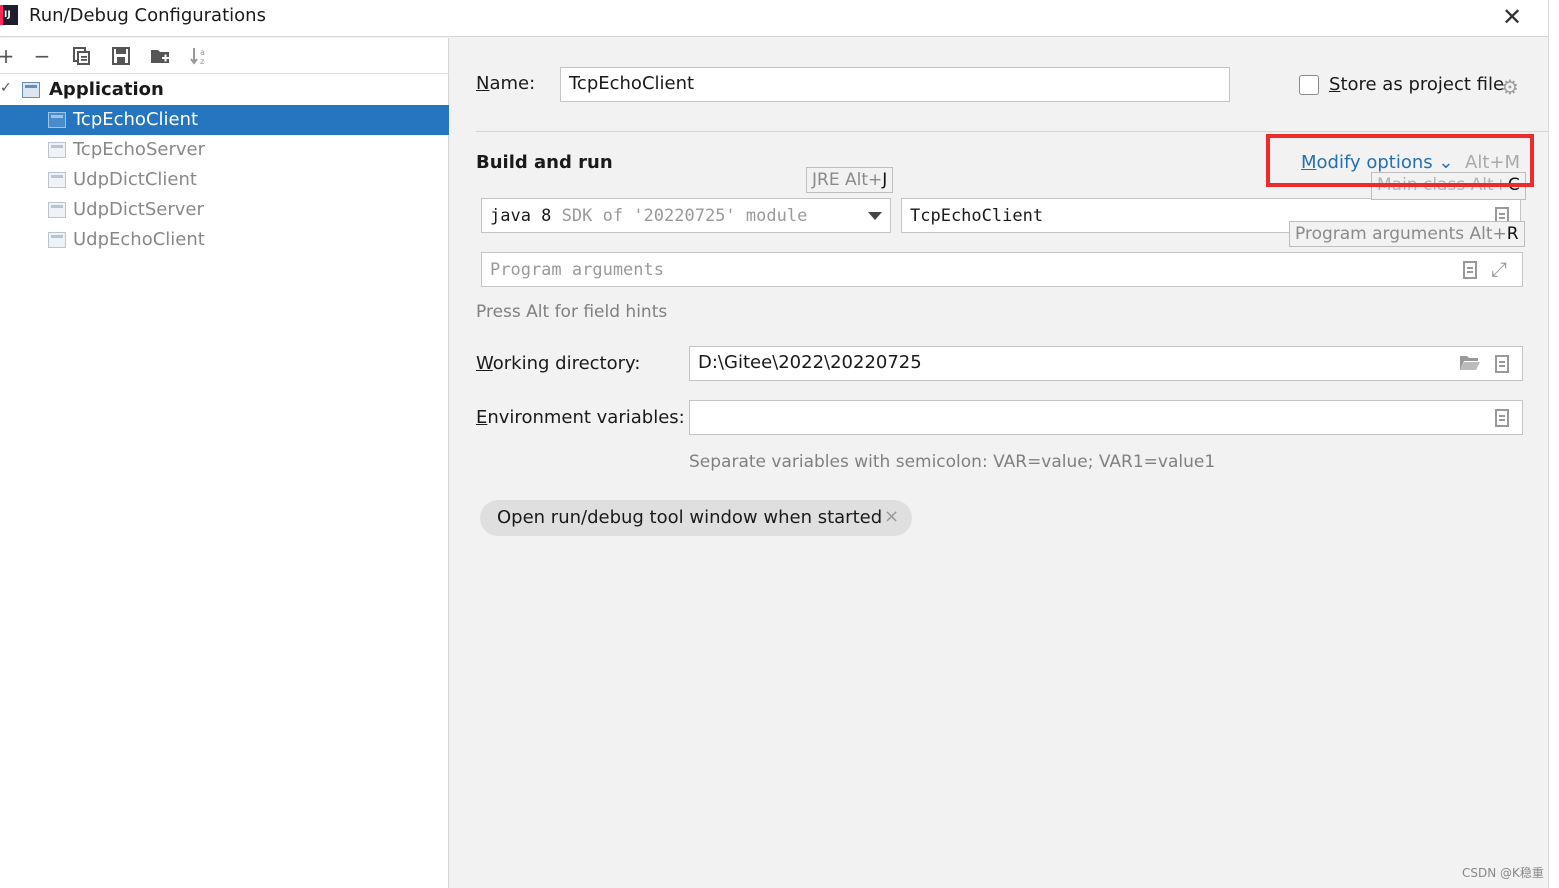 This screenshot has width=1559, height=888. I want to click on program-arguments-field-hint: Program arguments Alt+R, so click(1407, 234).